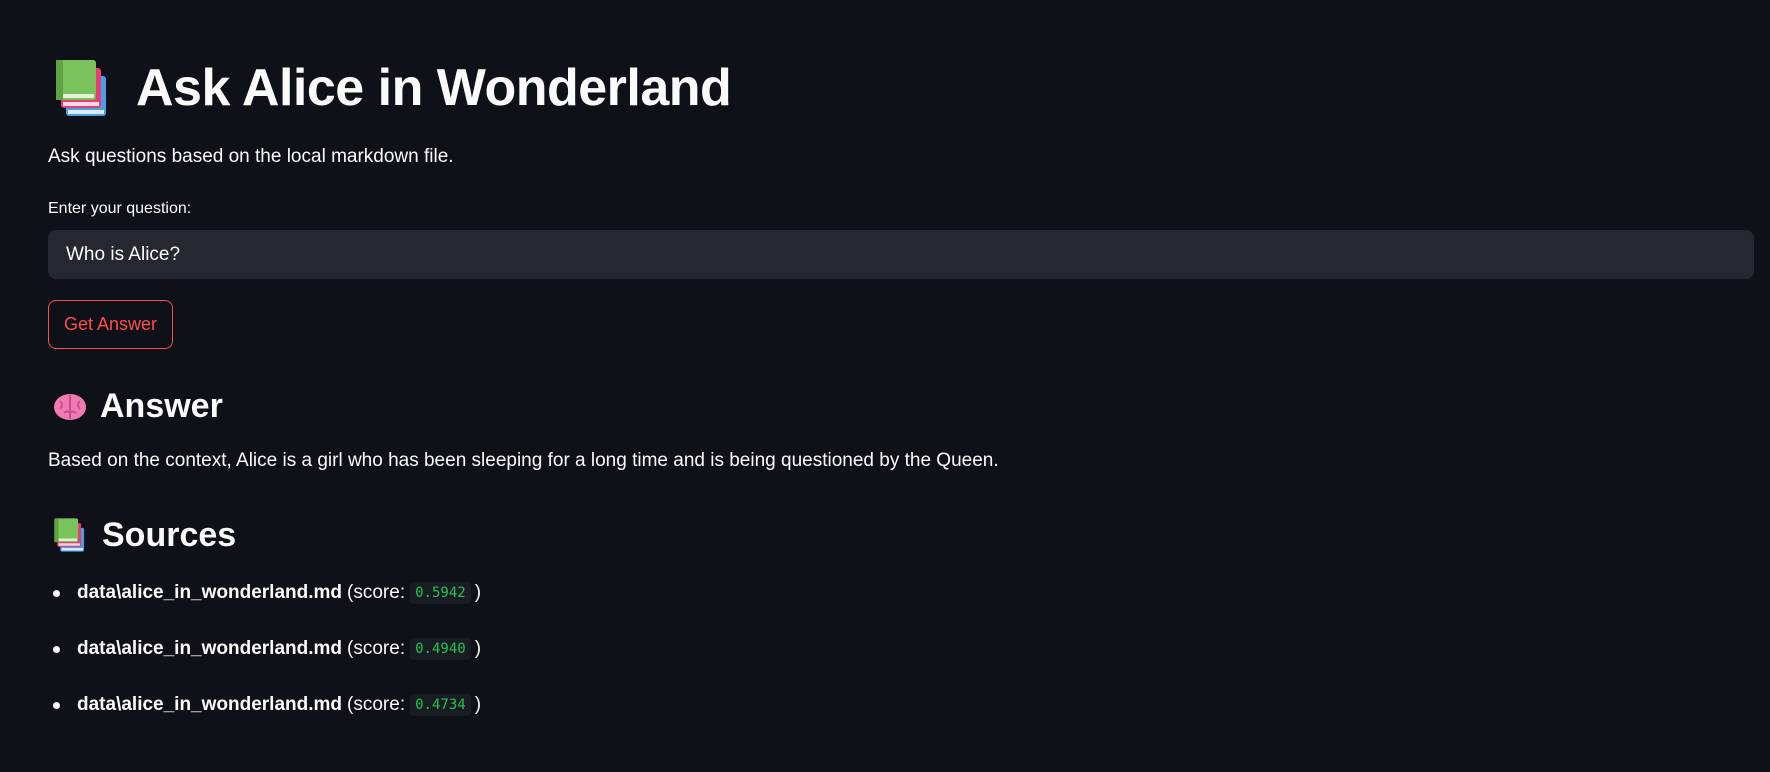  I want to click on question-input, so click(901, 254).